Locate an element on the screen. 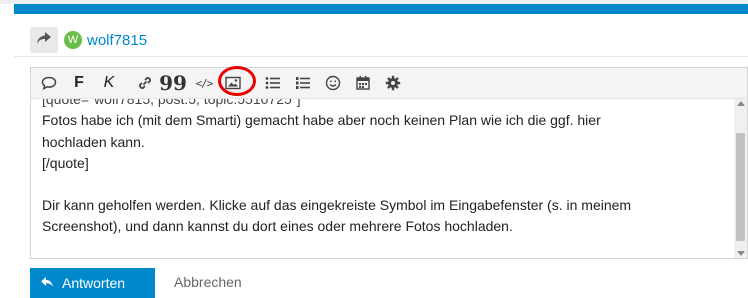 The height and width of the screenshot is (298, 748). avatar: W is located at coordinates (73, 40).